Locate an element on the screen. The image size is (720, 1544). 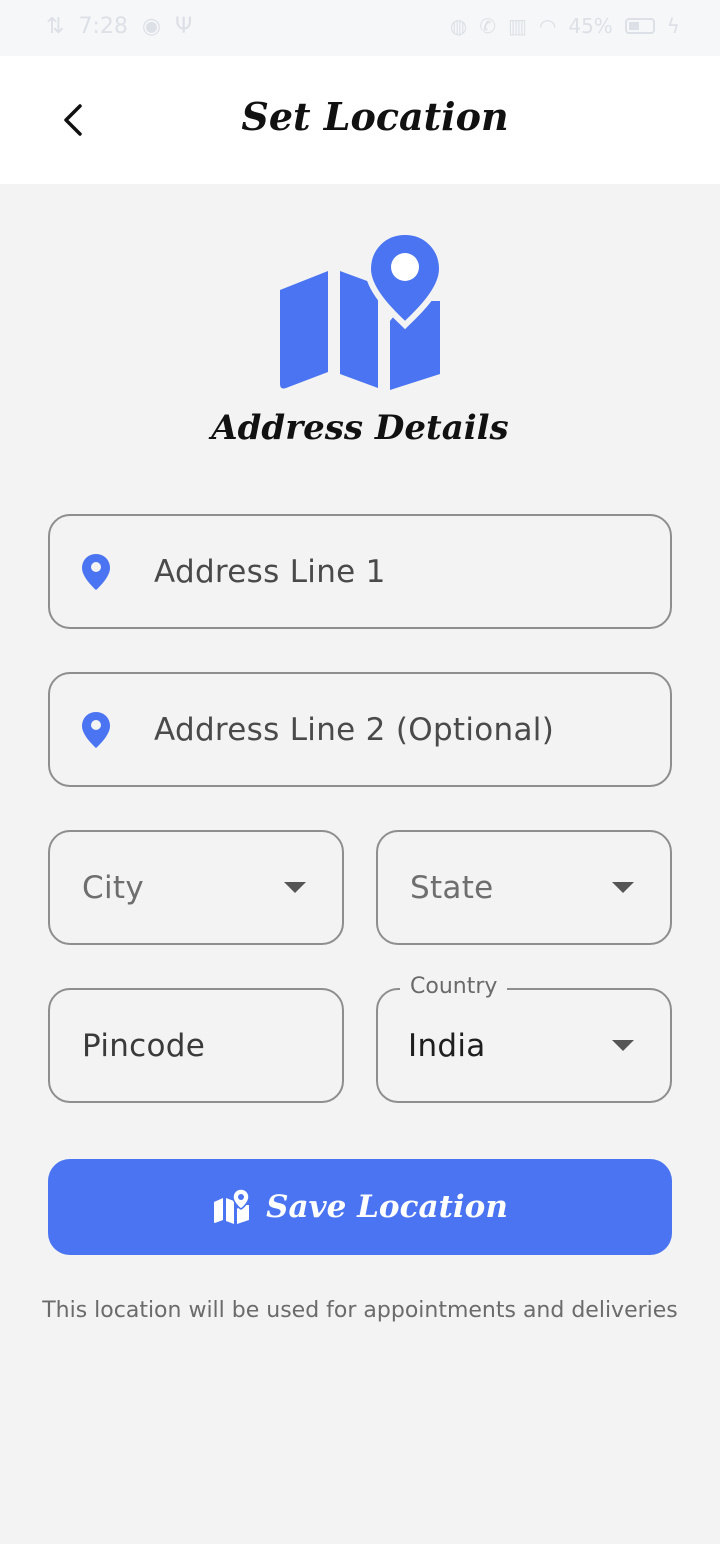
pincode-input: Pincode is located at coordinates (196, 1045).